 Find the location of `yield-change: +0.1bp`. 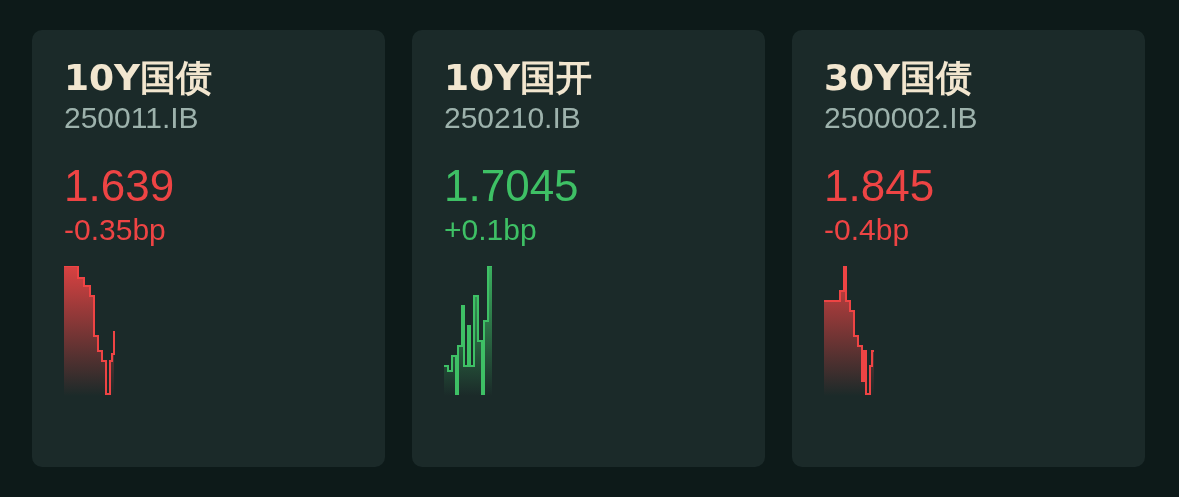

yield-change: +0.1bp is located at coordinates (490, 230).